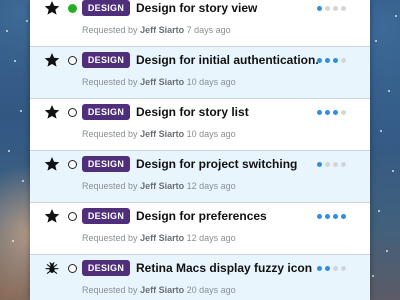  I want to click on bug-icon, so click(52, 268).